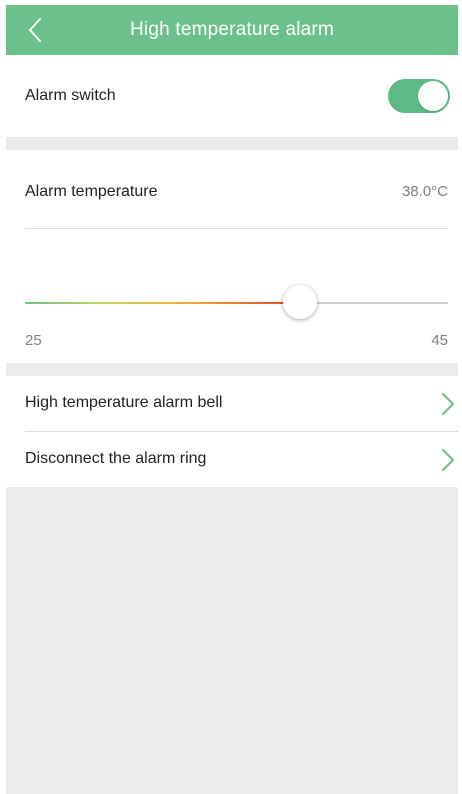 The width and height of the screenshot is (462, 794). I want to click on navigation-bar: High temperature alarm, so click(232, 30).